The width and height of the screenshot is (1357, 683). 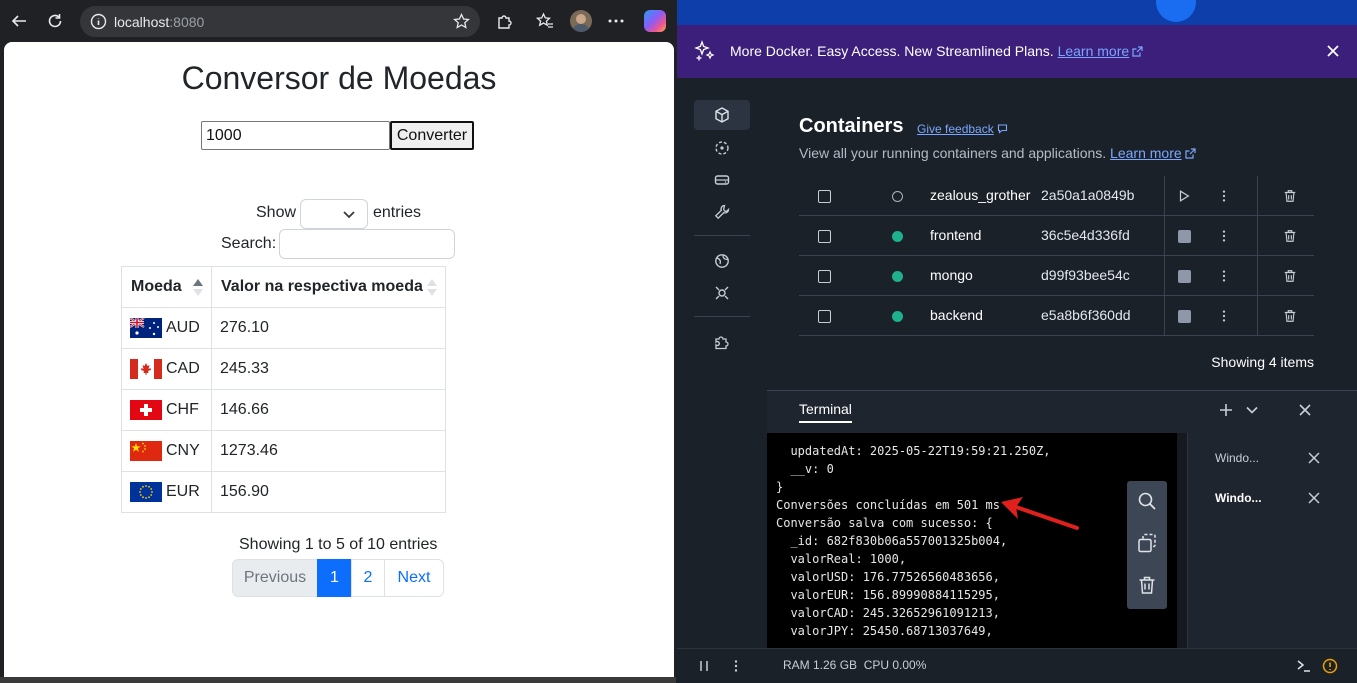 I want to click on sidebar-item-volumes, so click(x=722, y=180).